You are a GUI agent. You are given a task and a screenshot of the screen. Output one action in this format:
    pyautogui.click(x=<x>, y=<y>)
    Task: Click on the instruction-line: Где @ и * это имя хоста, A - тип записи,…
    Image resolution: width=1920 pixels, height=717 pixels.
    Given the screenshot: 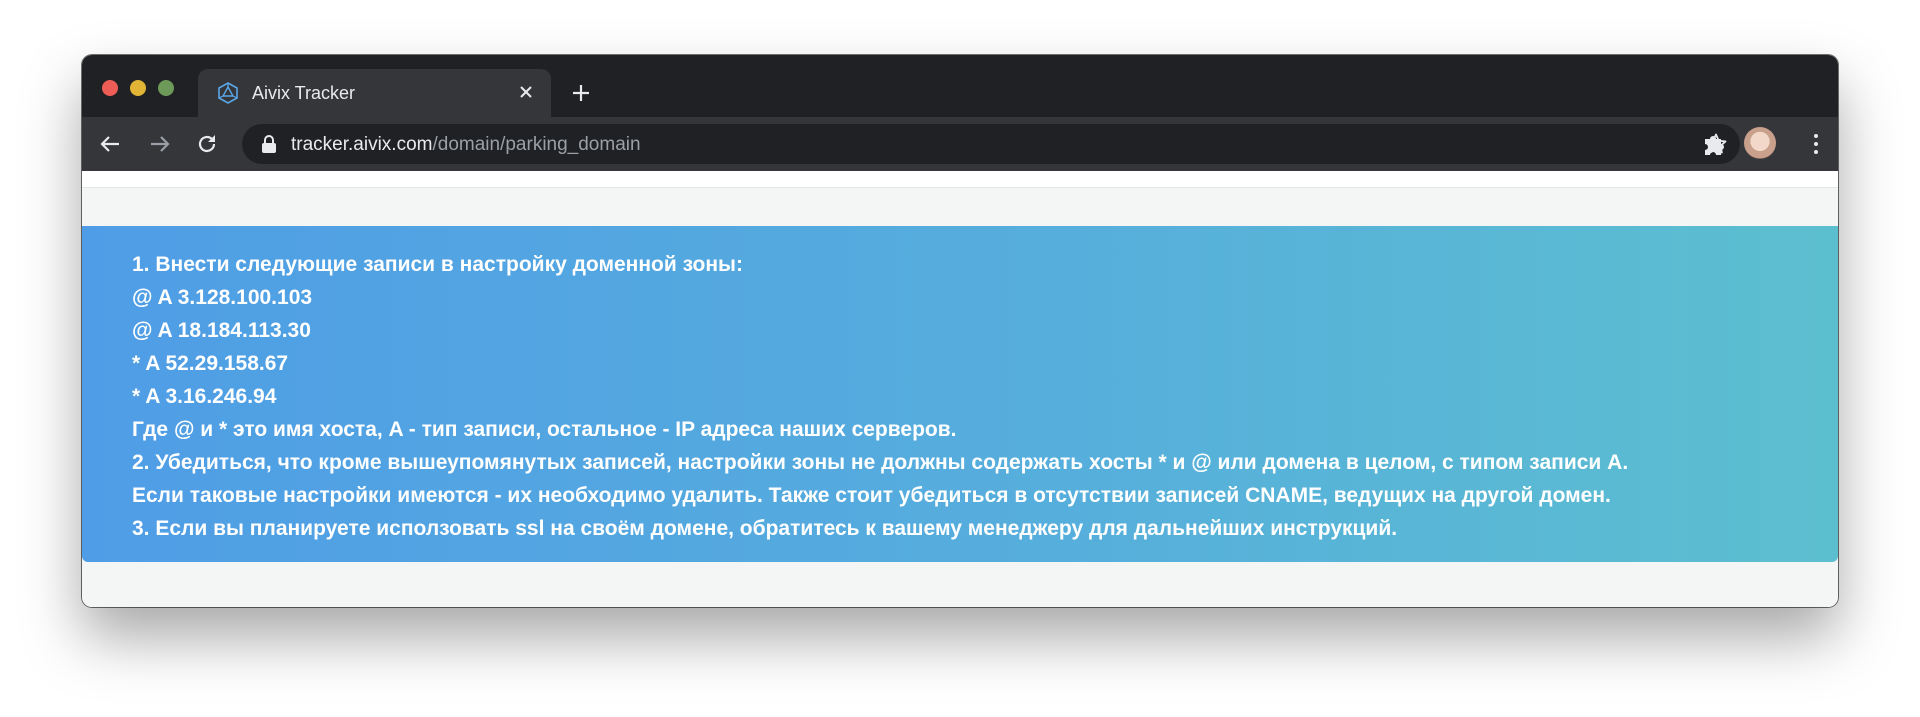 What is the action you would take?
    pyautogui.click(x=544, y=429)
    